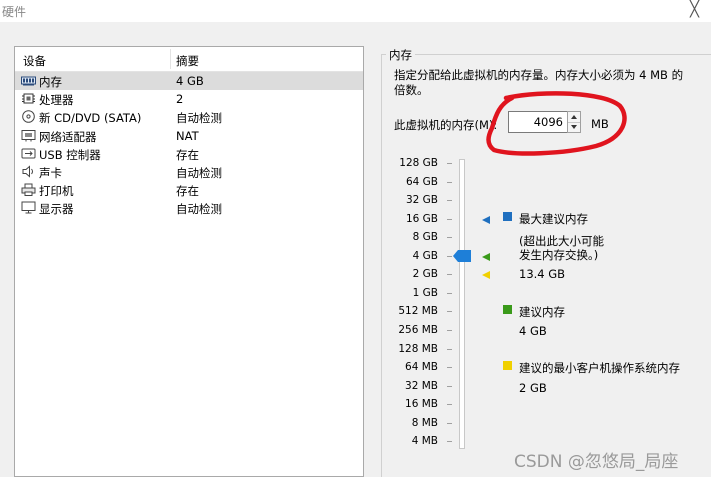 Image resolution: width=711 pixels, height=477 pixels. I want to click on cd-dvd-icon, so click(28, 117).